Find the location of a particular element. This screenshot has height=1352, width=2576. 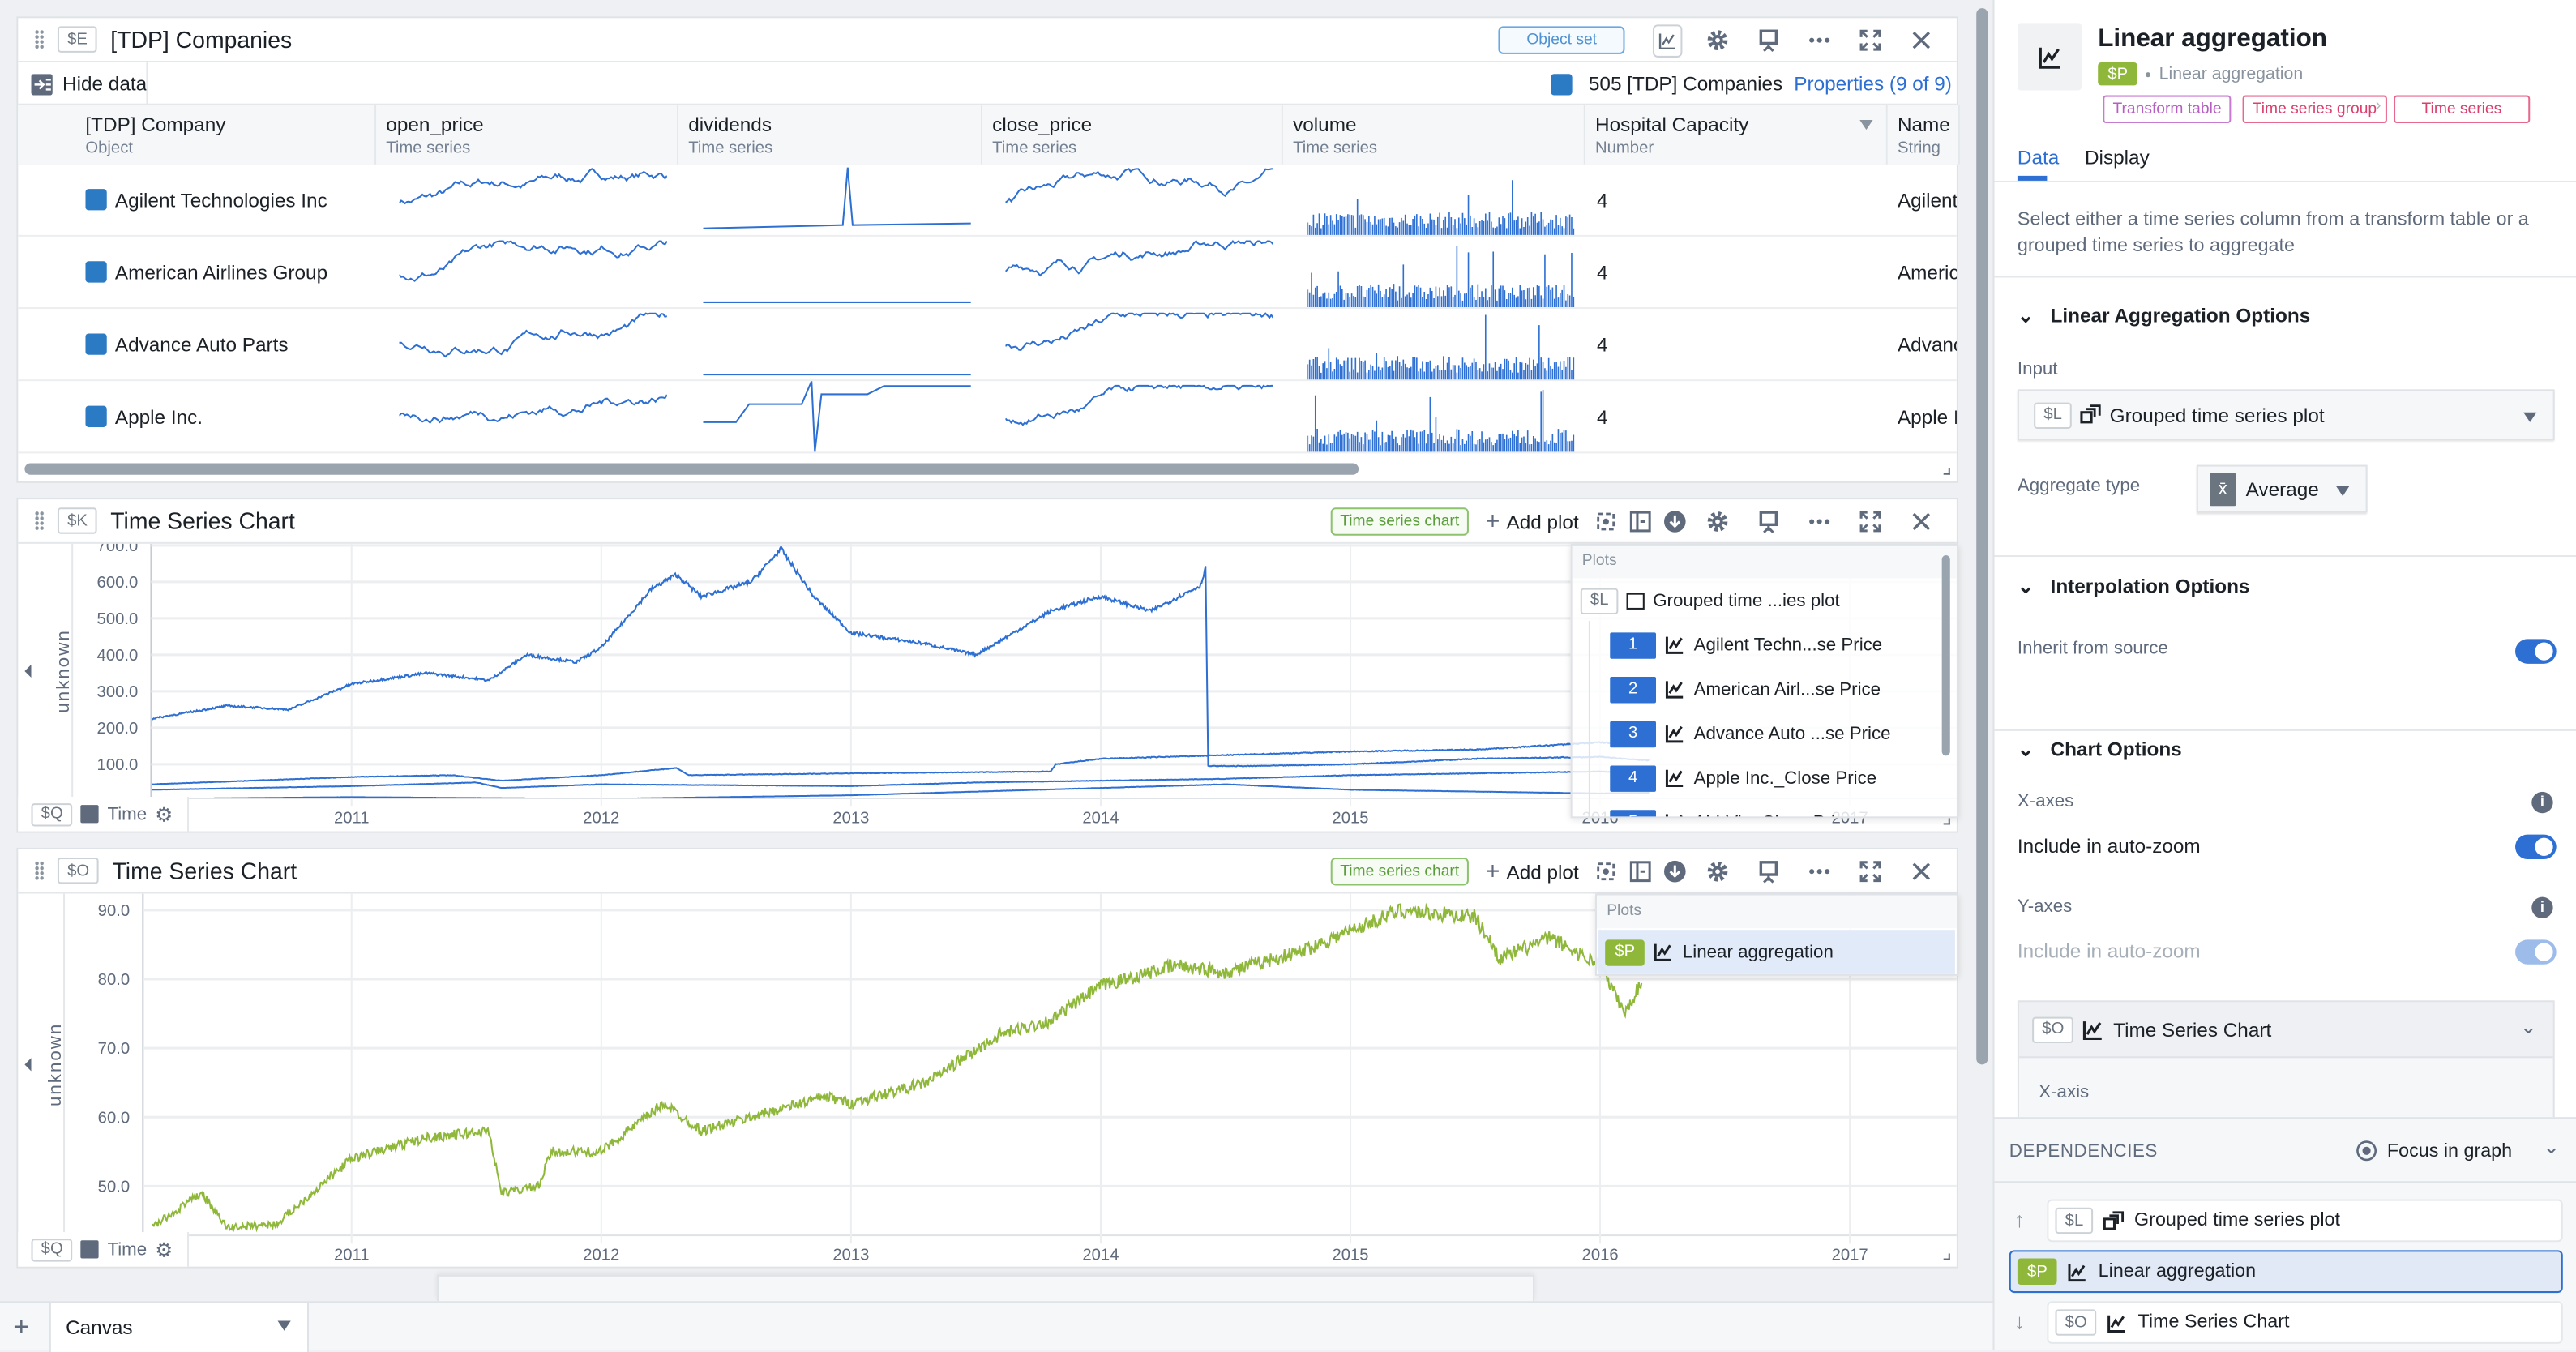

dependency-item: $L Grouped time series plot is located at coordinates (2305, 1221).